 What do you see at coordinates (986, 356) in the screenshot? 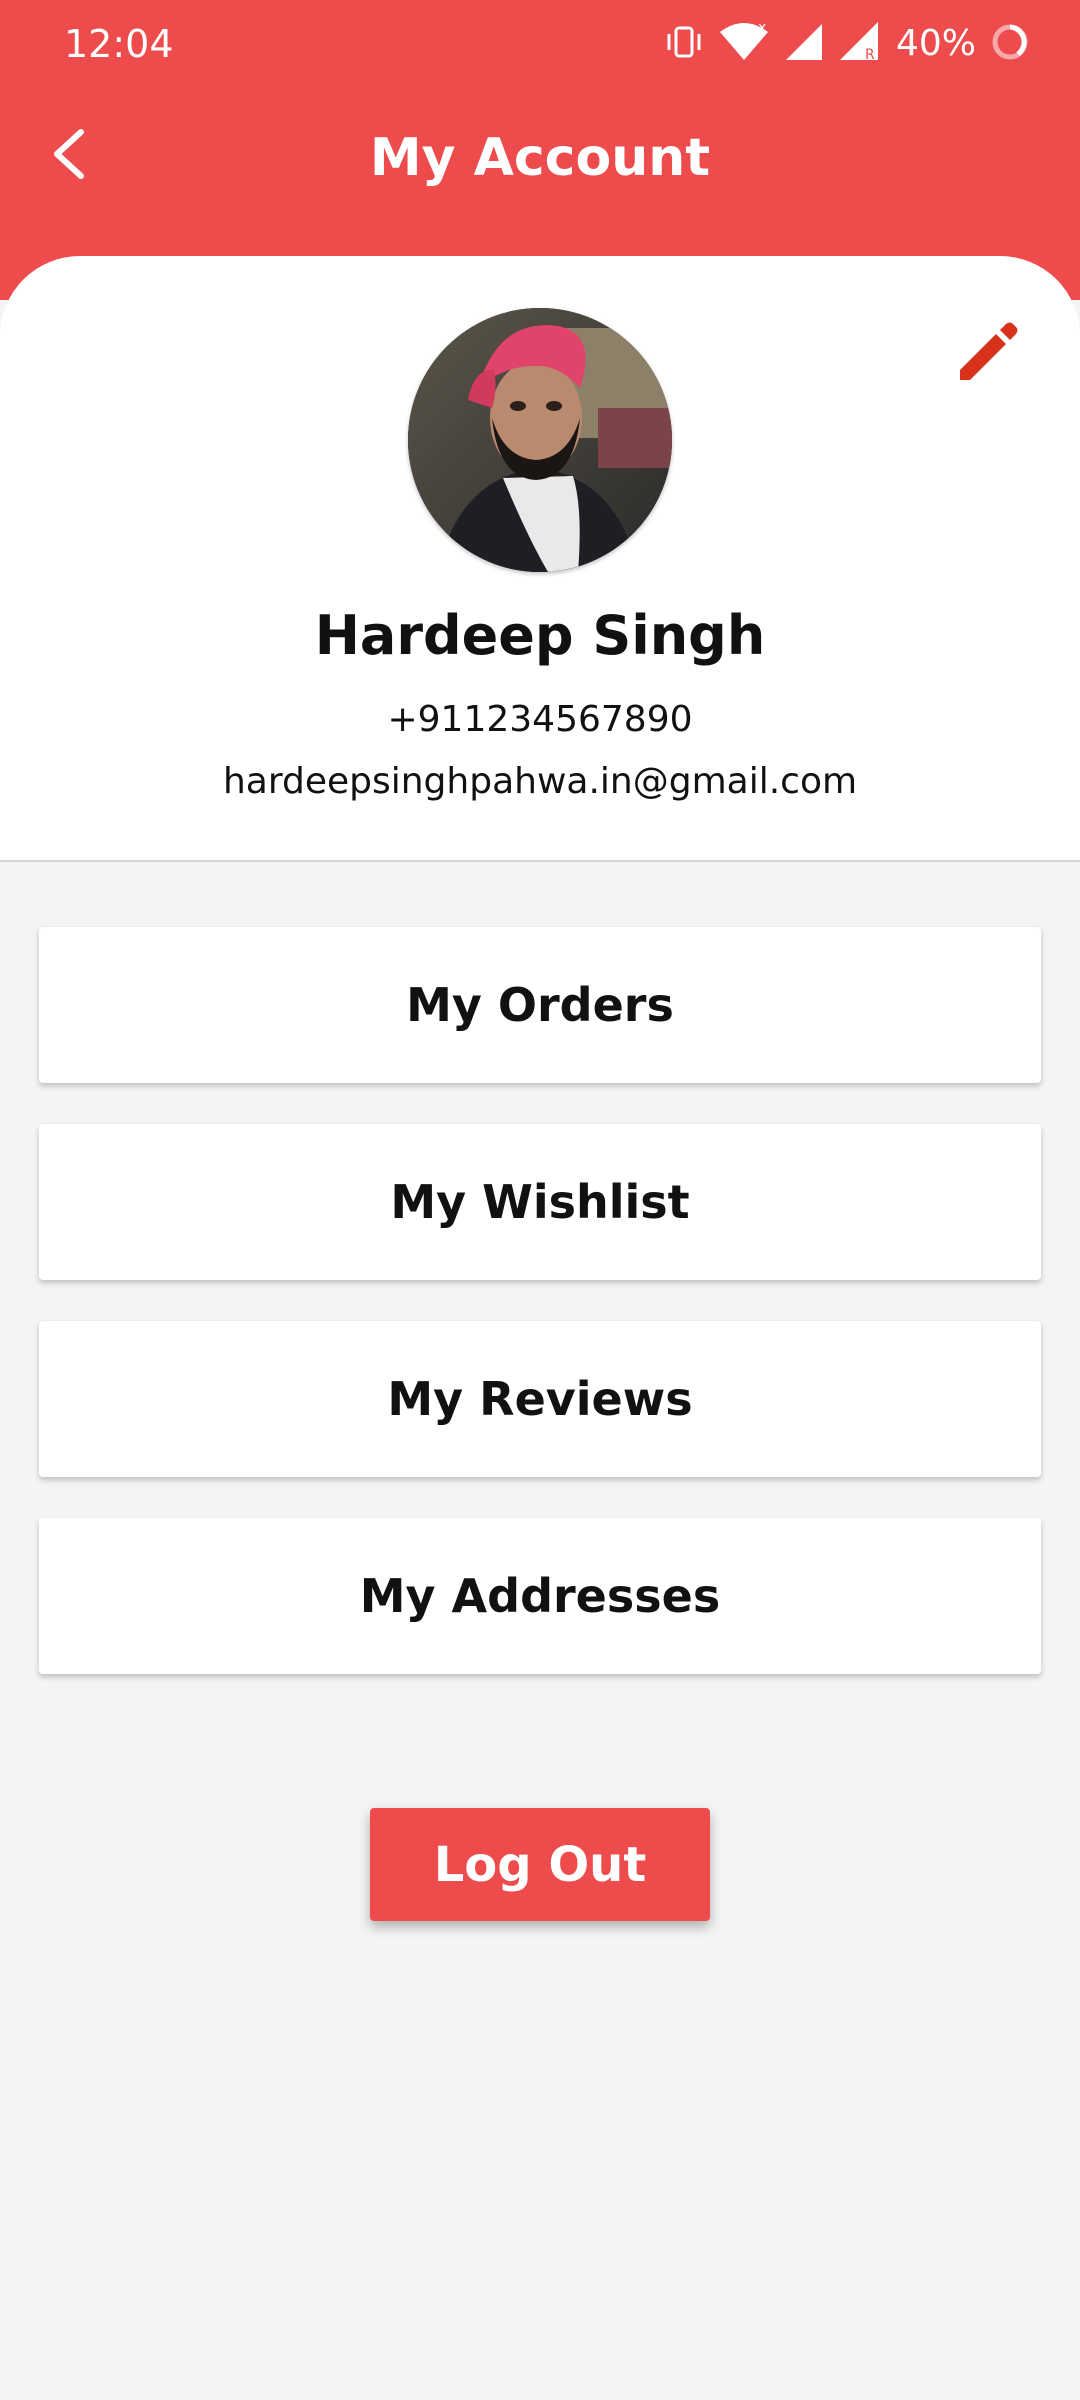
I see `pencil-icon` at bounding box center [986, 356].